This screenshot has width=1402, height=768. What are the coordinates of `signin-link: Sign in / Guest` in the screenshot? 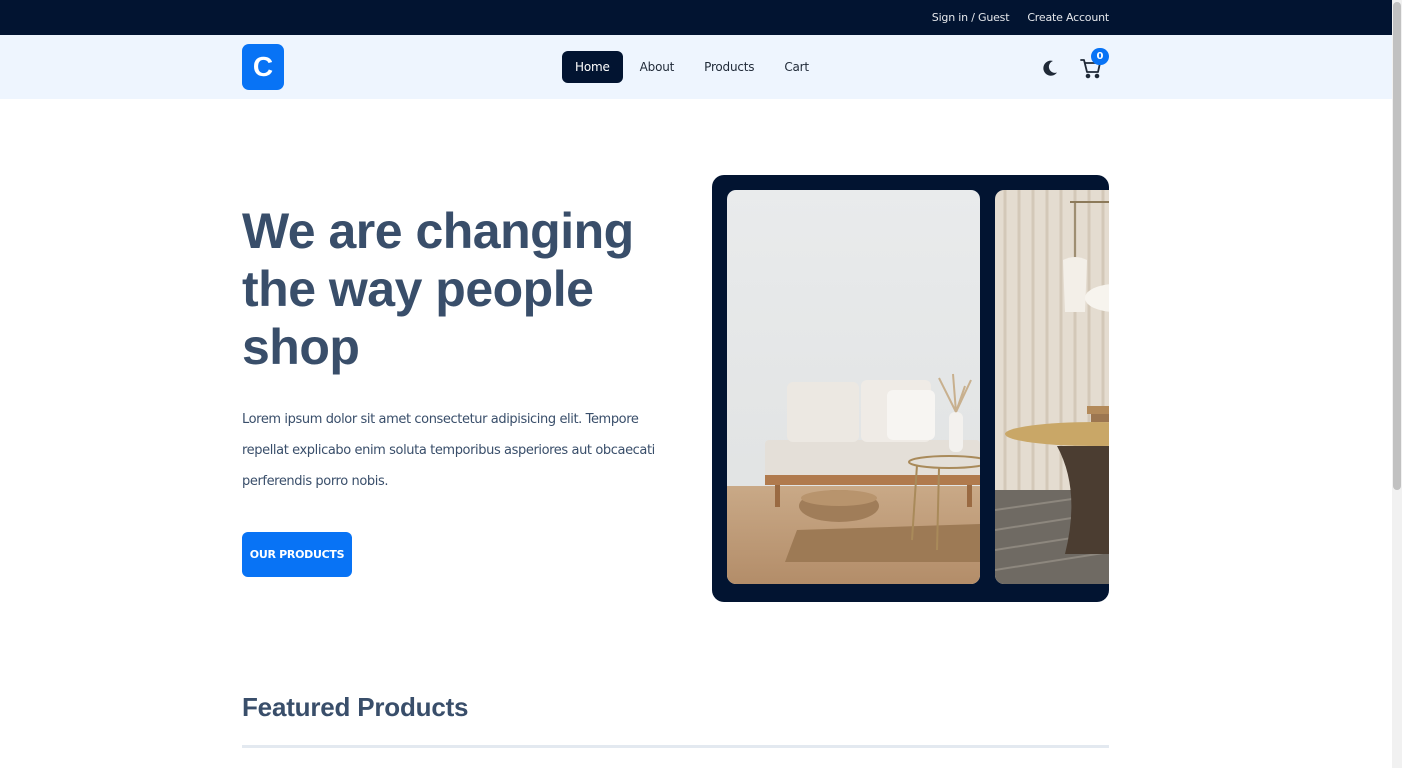 It's located at (971, 17).